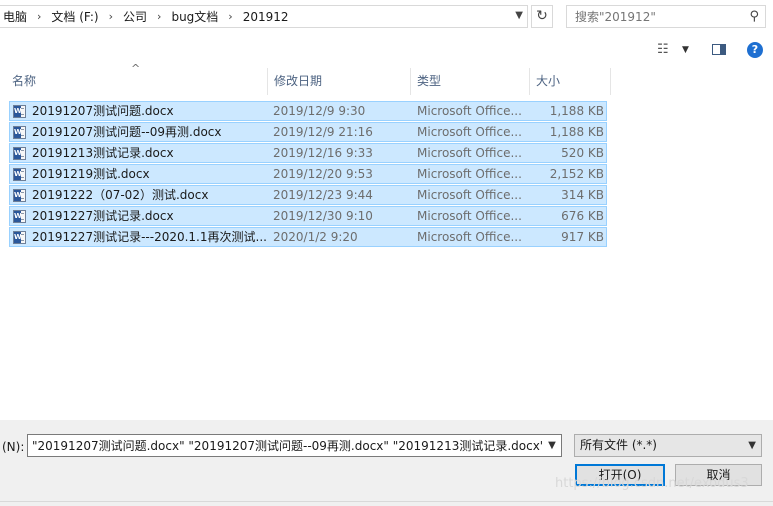 This screenshot has width=773, height=506. What do you see at coordinates (339, 81) in the screenshot?
I see `column-header-date: 修改日期` at bounding box center [339, 81].